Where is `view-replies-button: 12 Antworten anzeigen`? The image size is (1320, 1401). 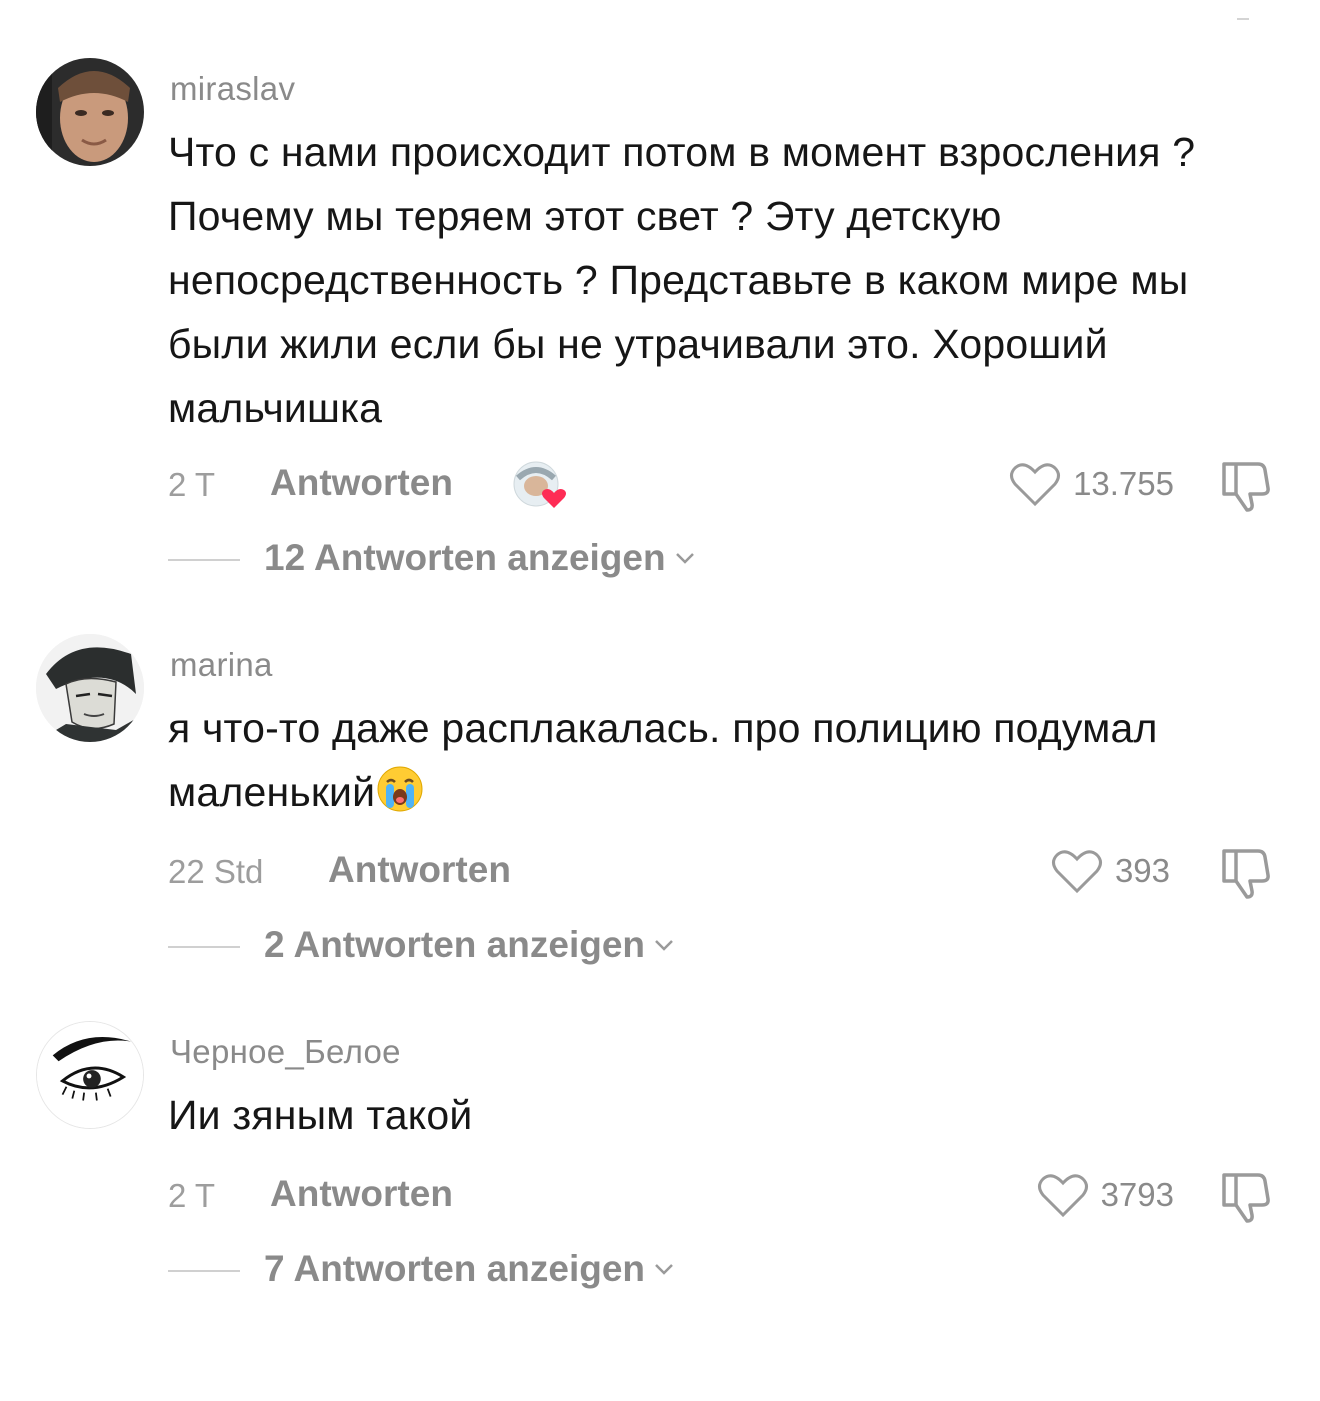
view-replies-button: 12 Antworten anzeigen is located at coordinates (660, 562).